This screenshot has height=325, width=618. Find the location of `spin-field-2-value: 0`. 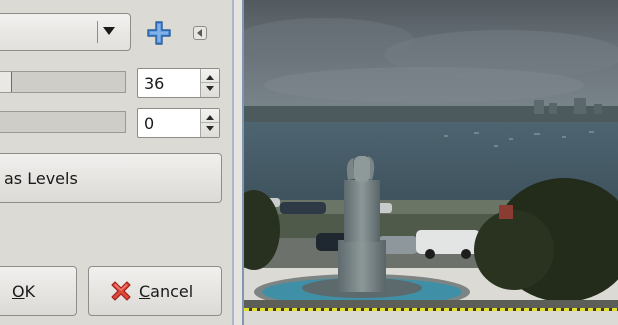

spin-field-2-value: 0 is located at coordinates (149, 123).